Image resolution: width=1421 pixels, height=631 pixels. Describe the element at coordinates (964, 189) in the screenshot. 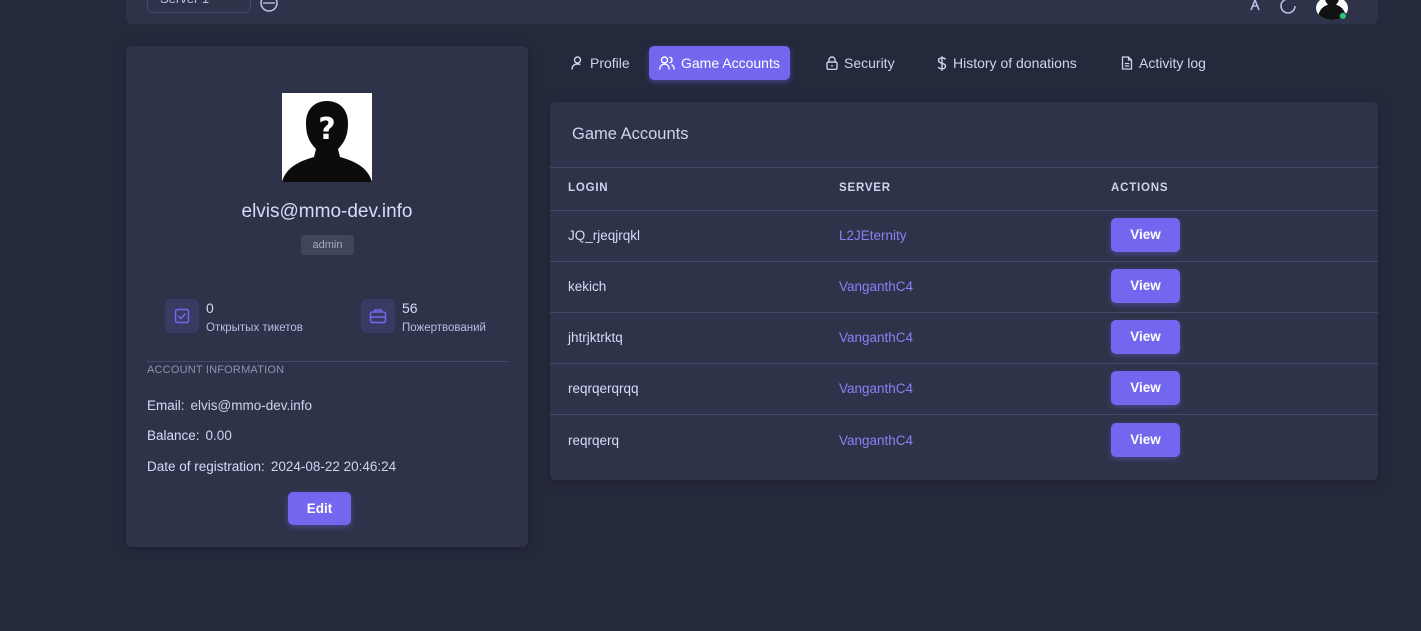

I see `table-header: LOGIN SERVER ACTIONS` at that location.